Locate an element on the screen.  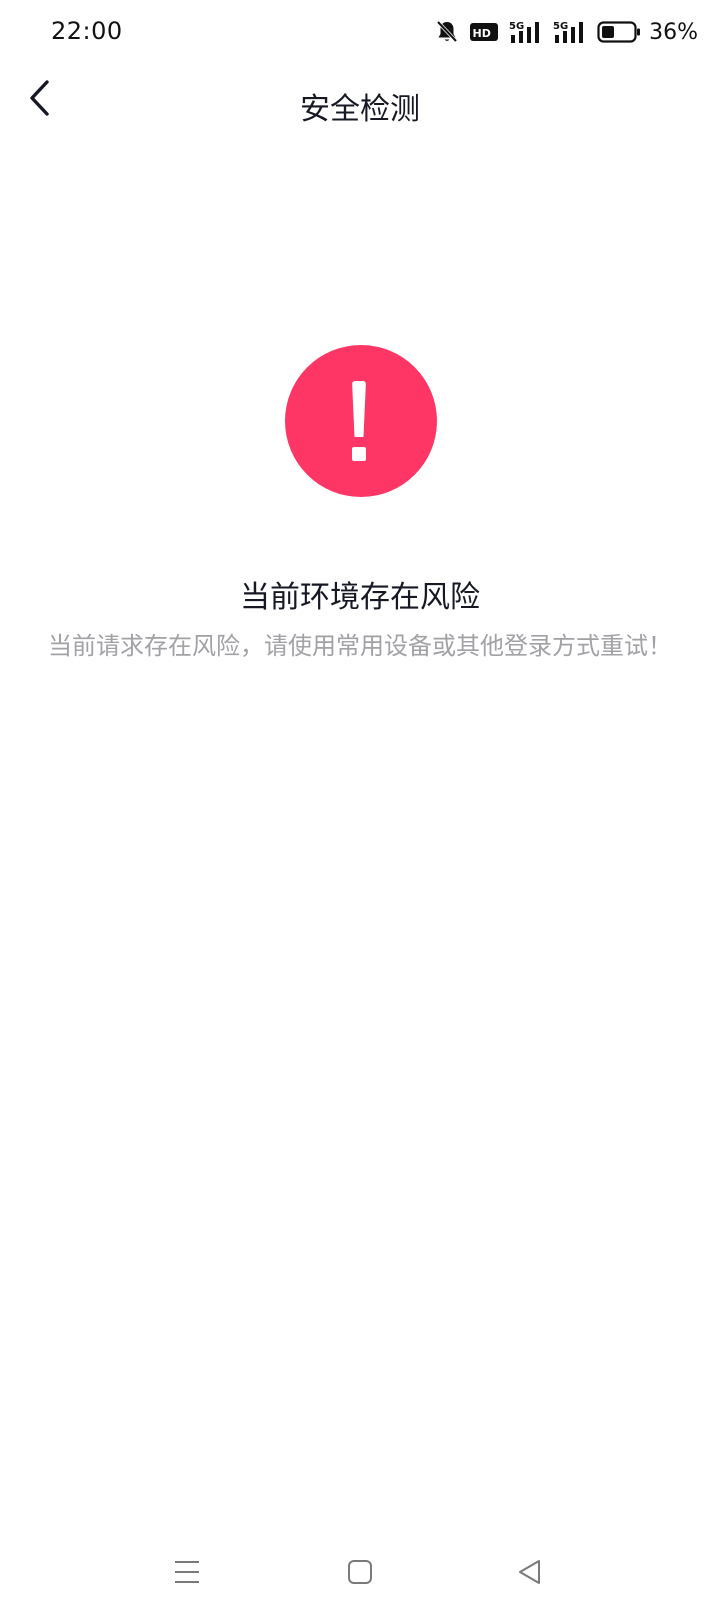
home-button is located at coordinates (360, 1574).